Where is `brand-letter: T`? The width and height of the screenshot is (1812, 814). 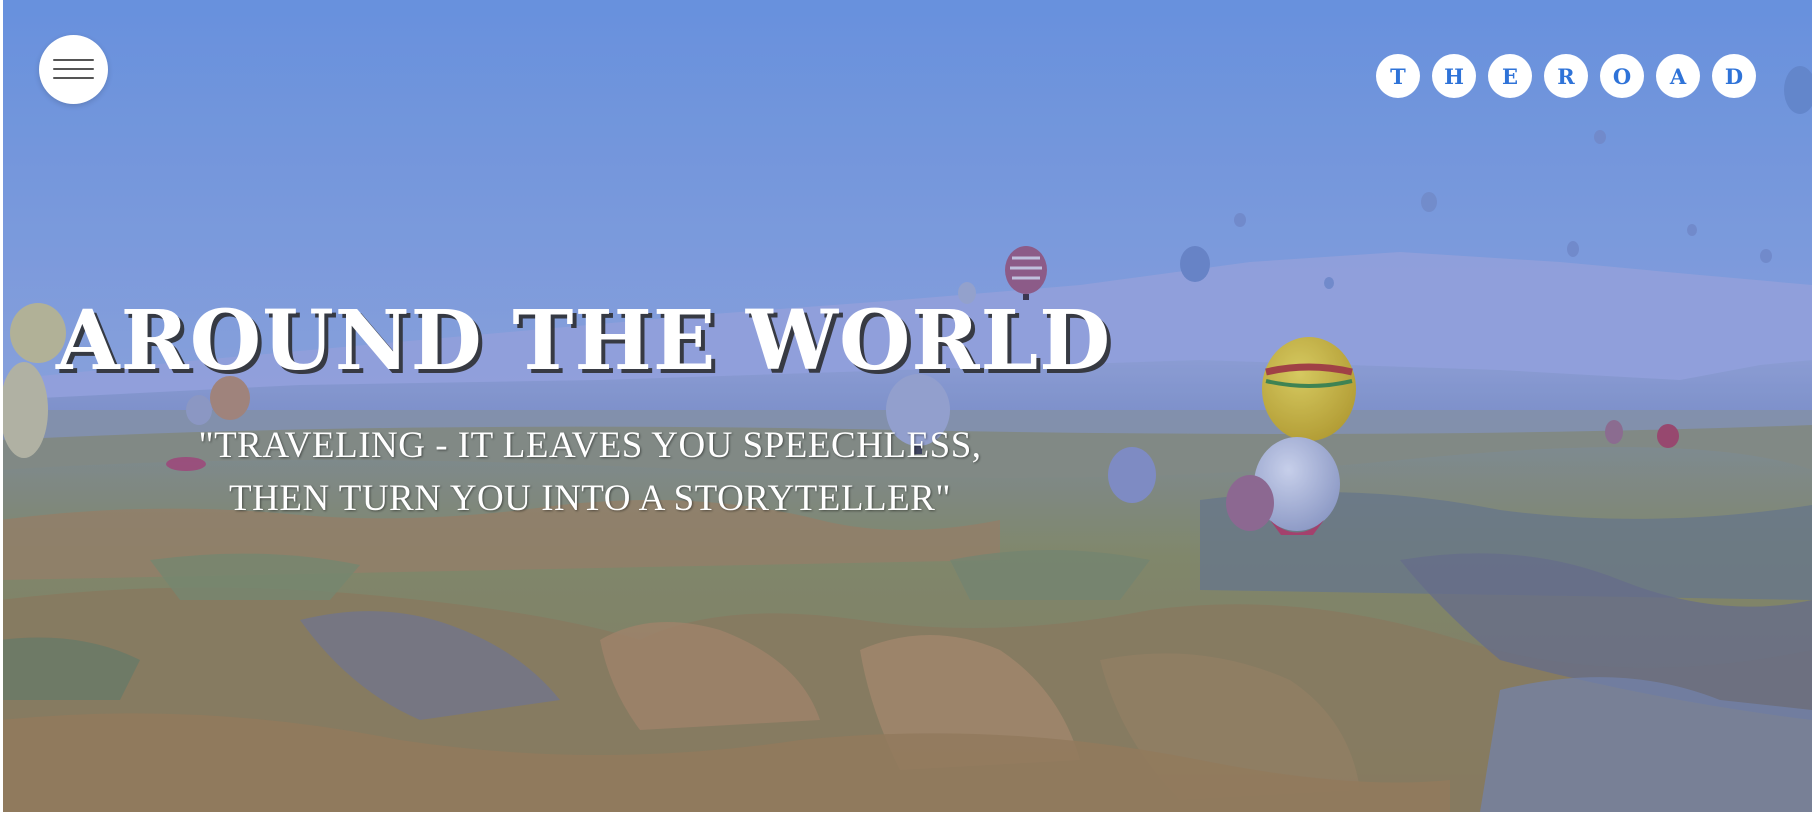 brand-letter: T is located at coordinates (1398, 76).